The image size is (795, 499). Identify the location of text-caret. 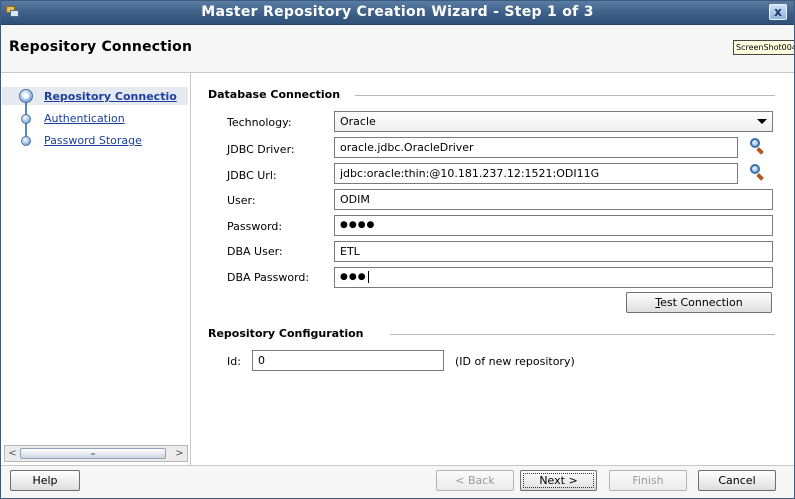
(368, 276).